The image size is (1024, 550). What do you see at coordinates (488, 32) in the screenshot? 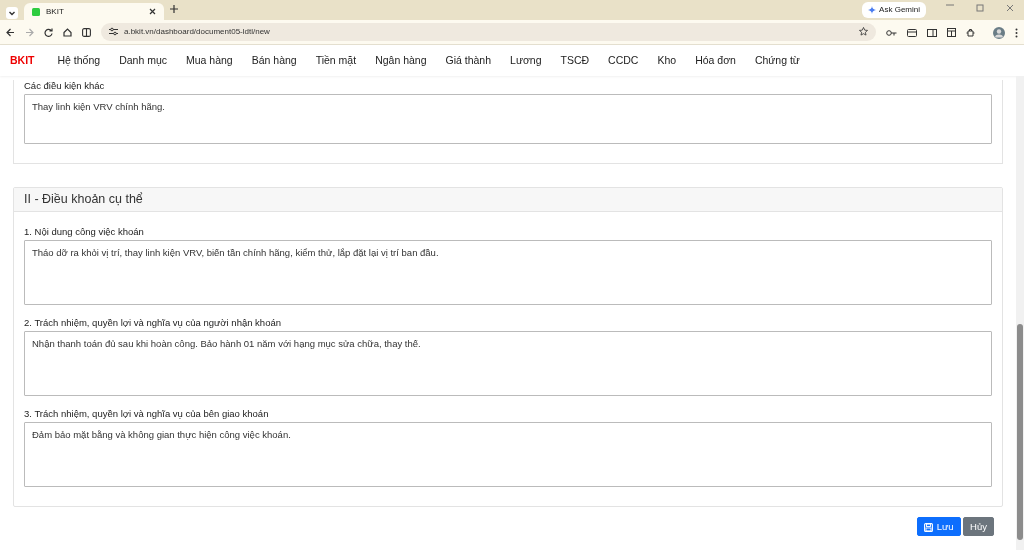
I see `address-bar: a.bkit.vn/dashboard/document05-ldtl/new` at bounding box center [488, 32].